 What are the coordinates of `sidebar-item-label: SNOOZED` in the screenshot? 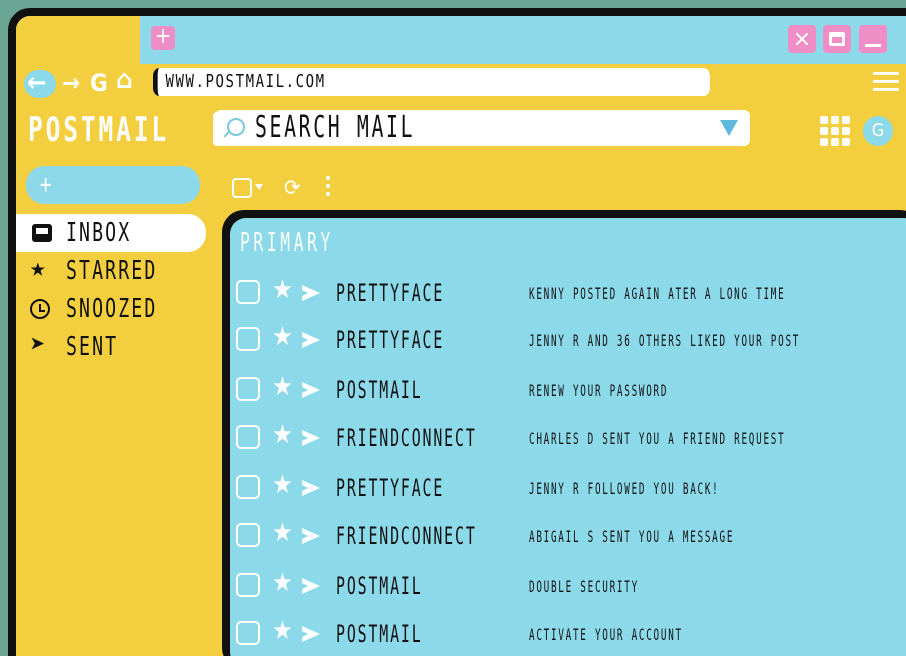 It's located at (112, 309).